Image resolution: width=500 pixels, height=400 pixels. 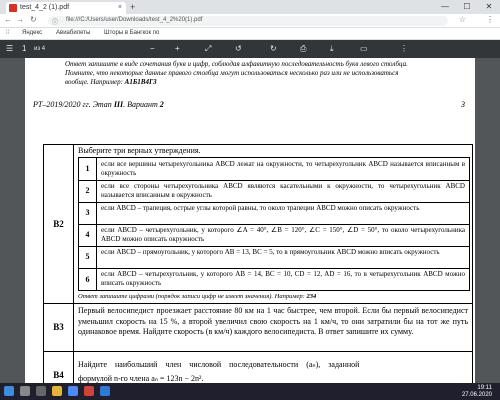 I want to click on tab-title: test_4_2 (1).pdf, so click(x=45, y=7).